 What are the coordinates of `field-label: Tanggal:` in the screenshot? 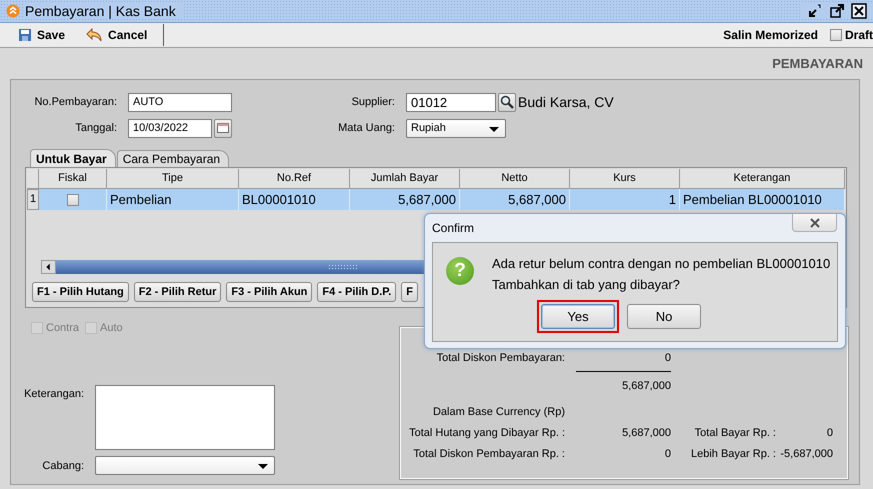 It's located at (95, 128).